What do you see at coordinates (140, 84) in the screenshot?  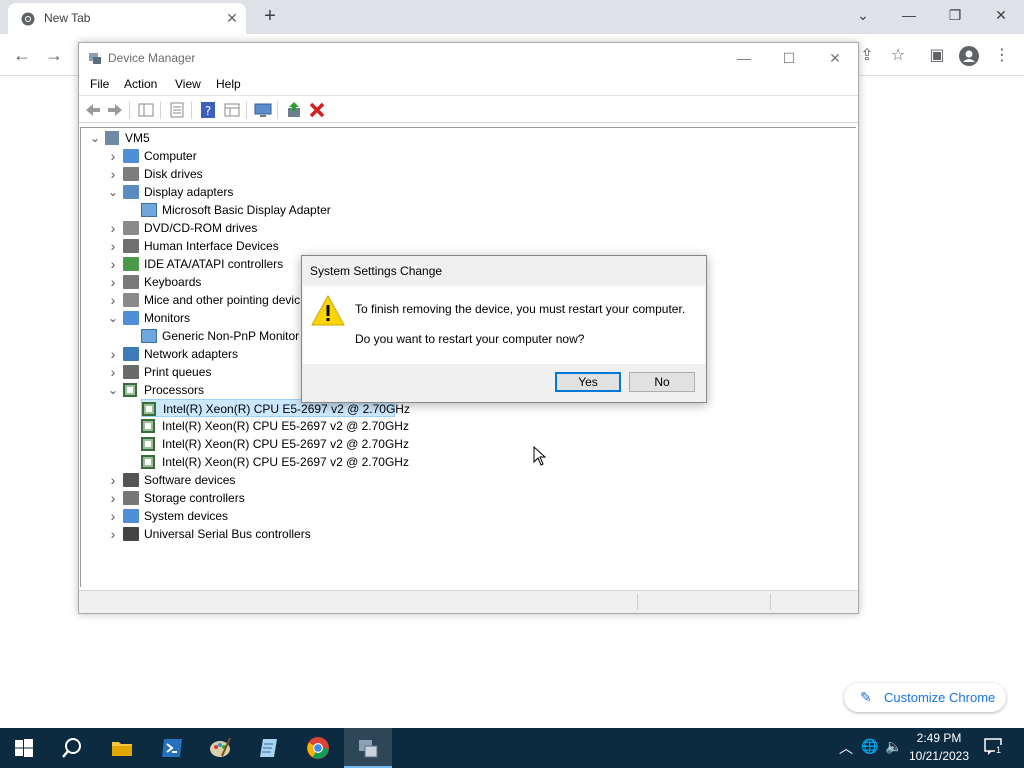 I see `menu-action: Action` at bounding box center [140, 84].